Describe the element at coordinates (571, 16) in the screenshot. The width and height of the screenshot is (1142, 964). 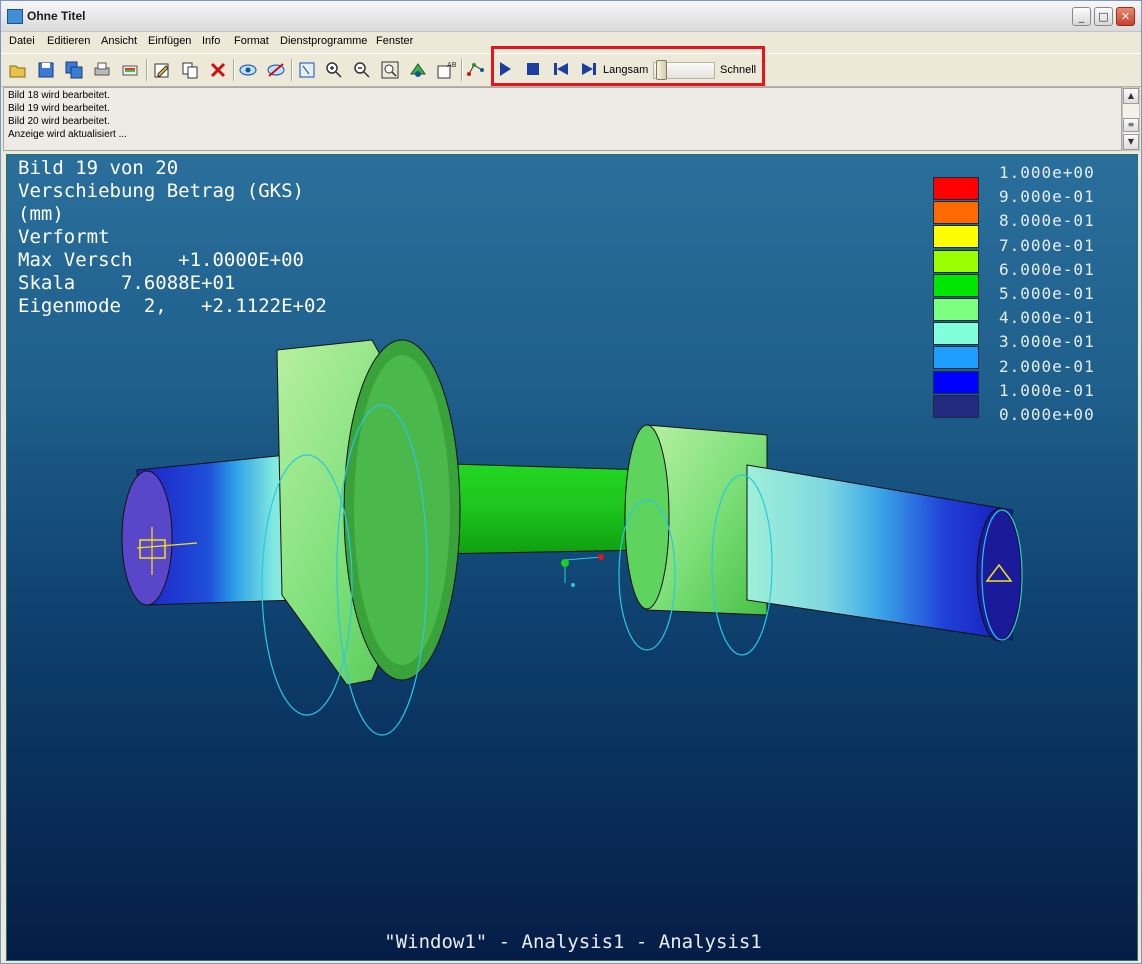
I see `title-bar: Ohne Titel _ □ ✕` at that location.